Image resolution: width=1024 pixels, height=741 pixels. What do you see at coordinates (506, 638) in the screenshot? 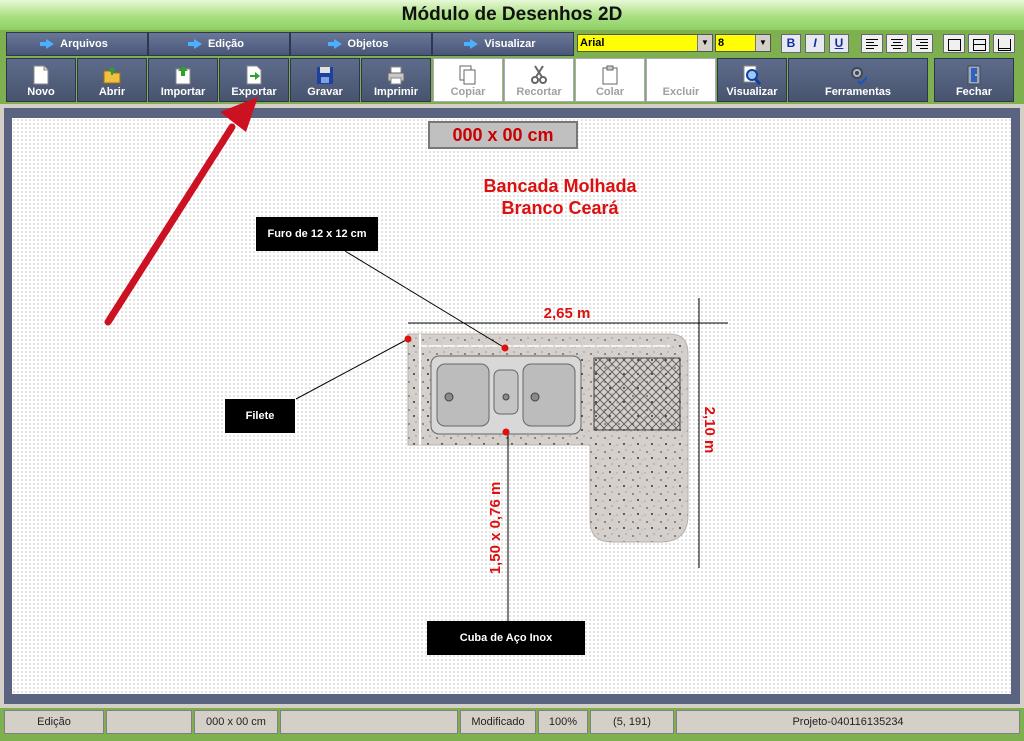
I see `callout-sink: Cuba de Aço Inox` at bounding box center [506, 638].